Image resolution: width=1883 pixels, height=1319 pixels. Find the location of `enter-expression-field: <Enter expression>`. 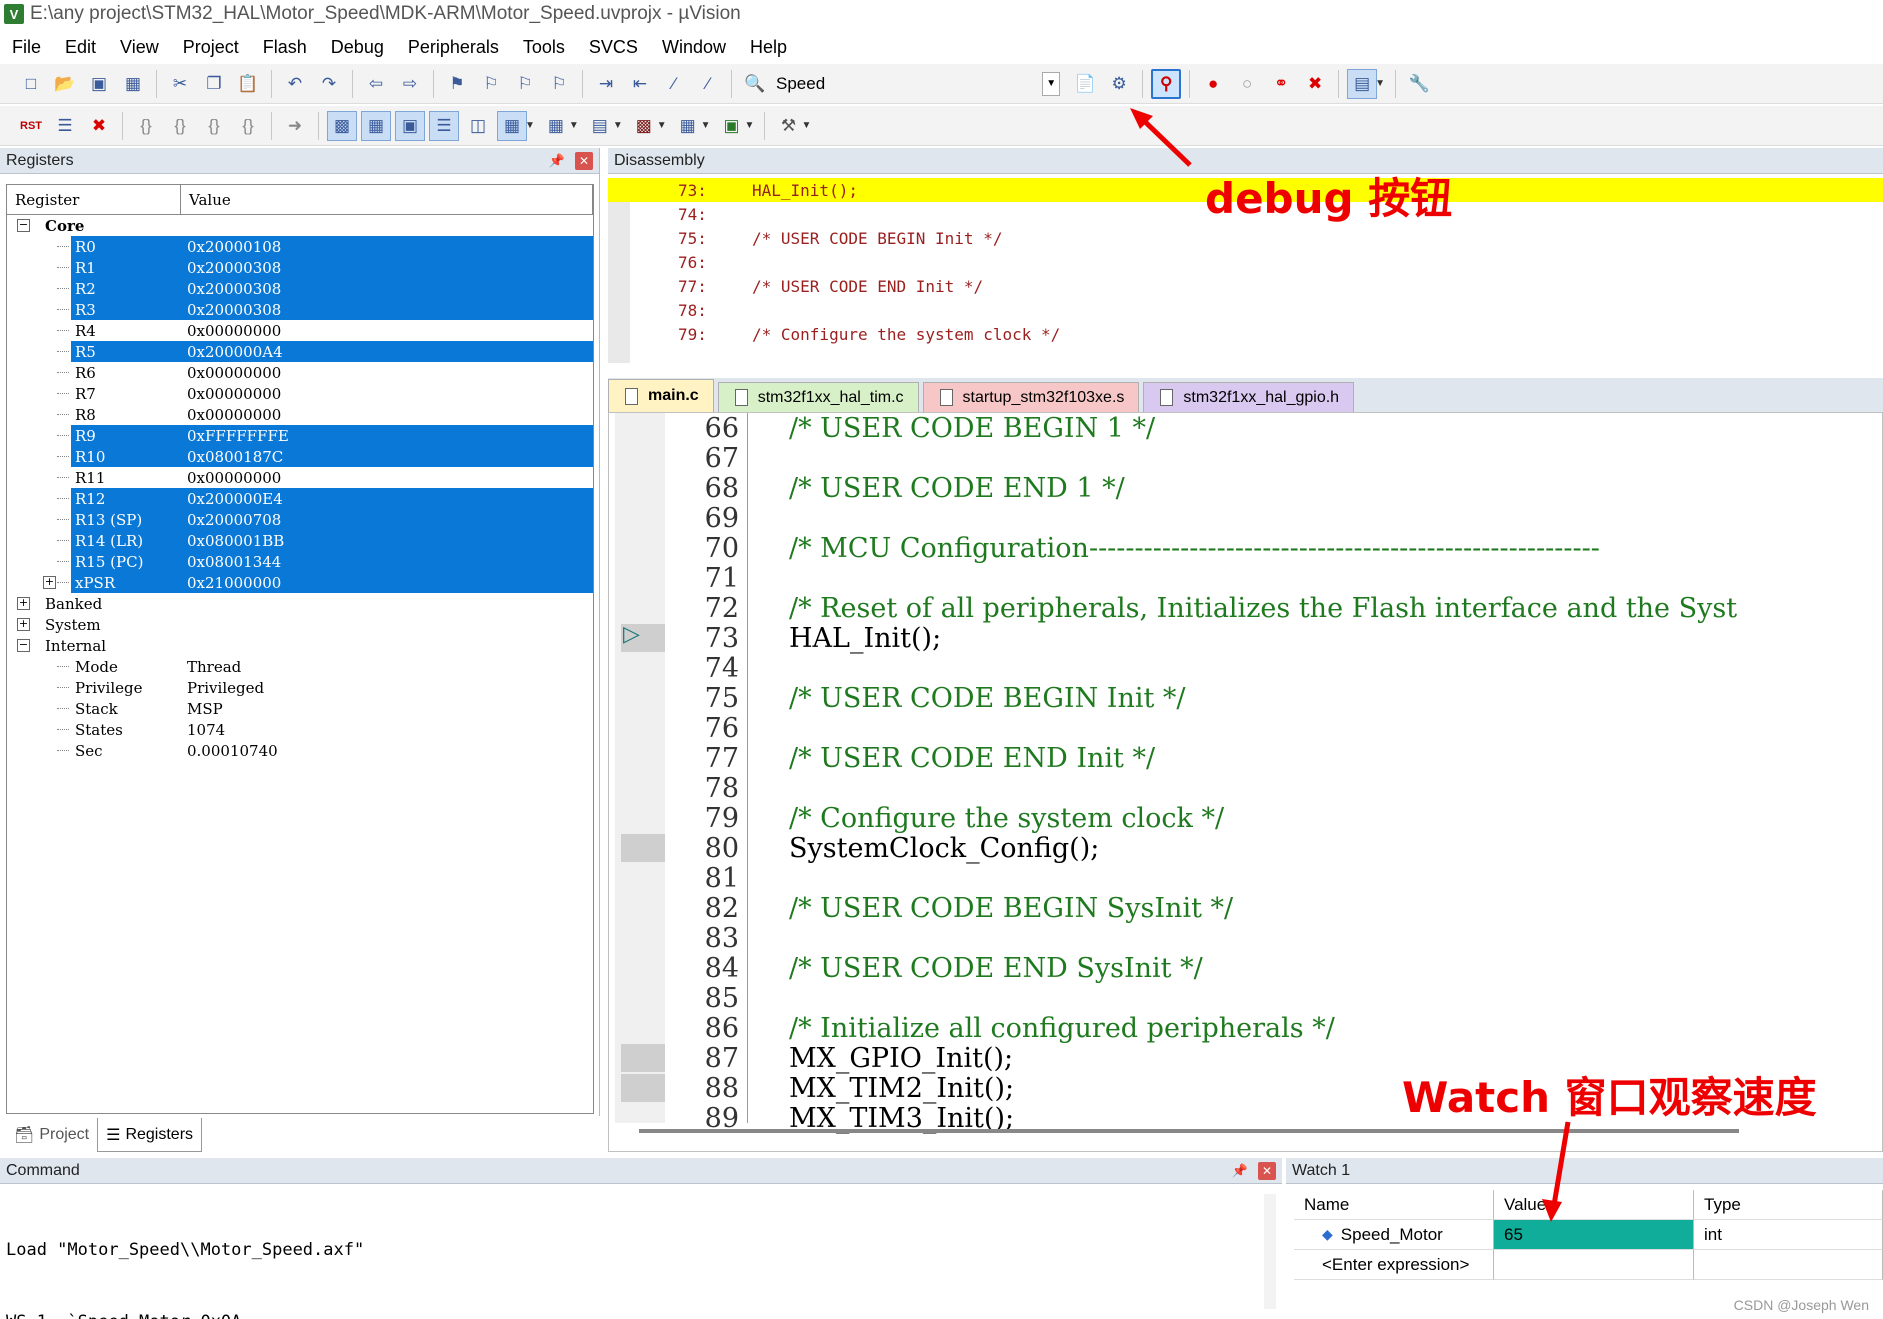

enter-expression-field: <Enter expression> is located at coordinates (1394, 1265).